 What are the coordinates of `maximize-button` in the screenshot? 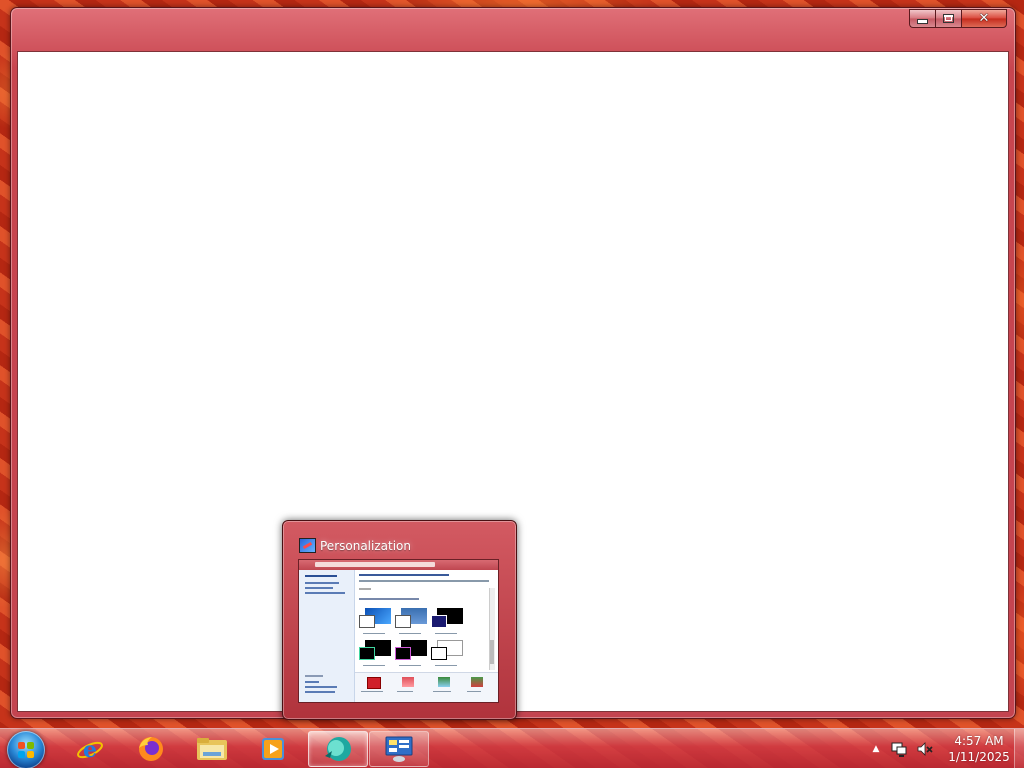 It's located at (948, 18).